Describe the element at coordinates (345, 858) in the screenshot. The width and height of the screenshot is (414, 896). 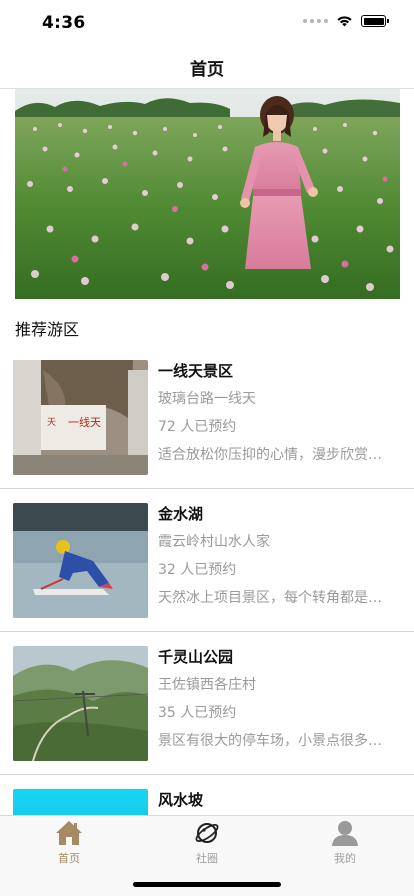
I see `tab-label: 我的` at that location.